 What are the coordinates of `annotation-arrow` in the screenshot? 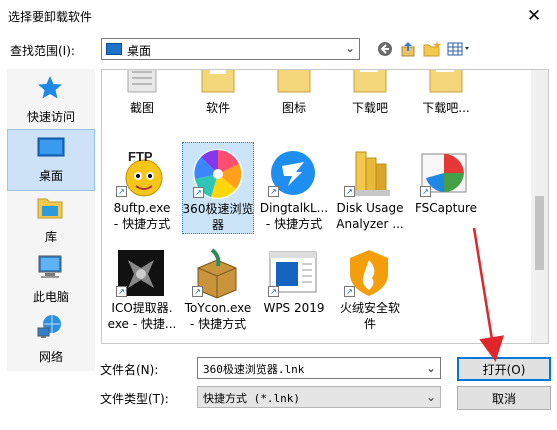 It's located at (488, 294).